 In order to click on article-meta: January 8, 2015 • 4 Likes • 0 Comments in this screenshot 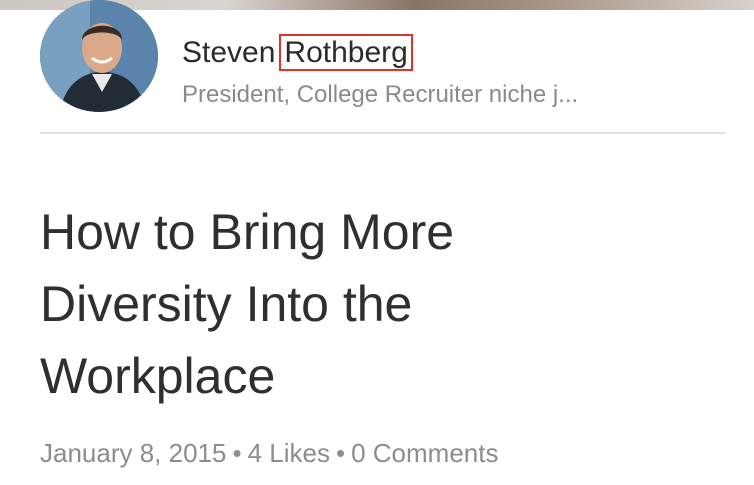, I will do `click(269, 453)`.